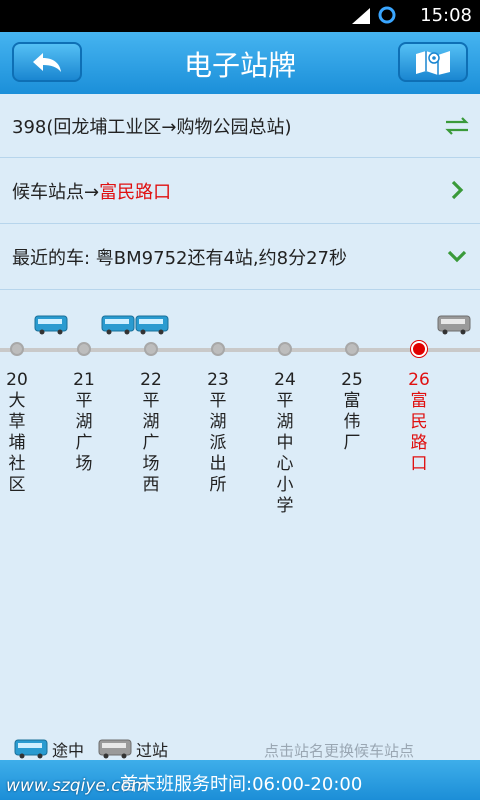 Image resolution: width=480 pixels, height=800 pixels. What do you see at coordinates (419, 380) in the screenshot?
I see `stop-number: 26` at bounding box center [419, 380].